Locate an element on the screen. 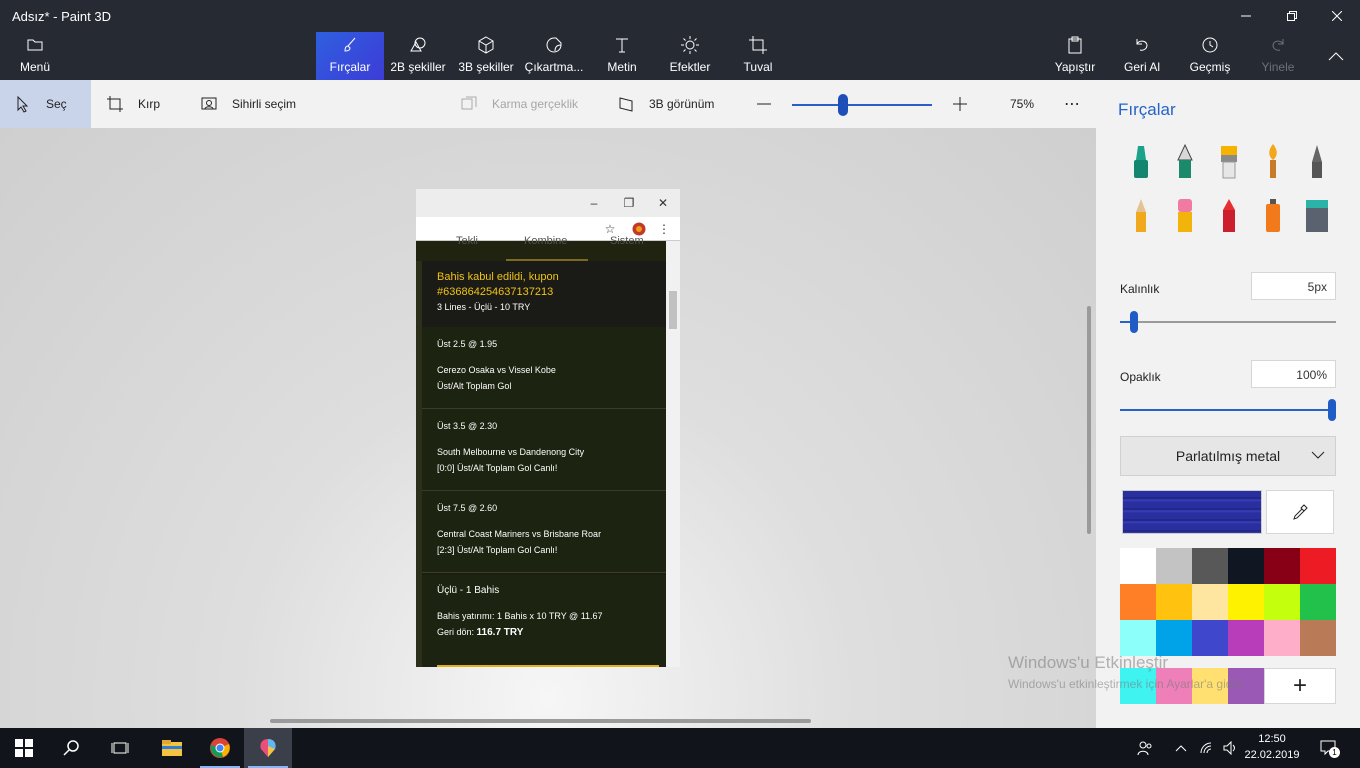  zoom-out-button is located at coordinates (764, 104).